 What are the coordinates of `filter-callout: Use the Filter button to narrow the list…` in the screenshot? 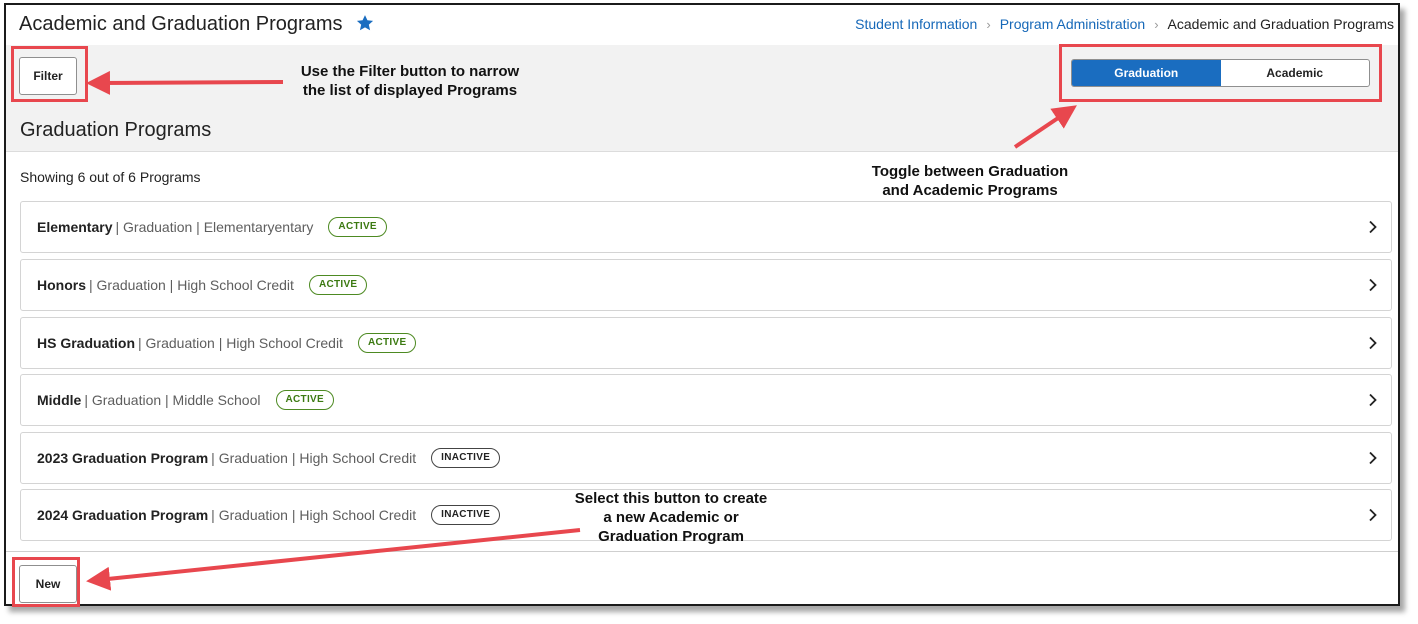 It's located at (410, 81).